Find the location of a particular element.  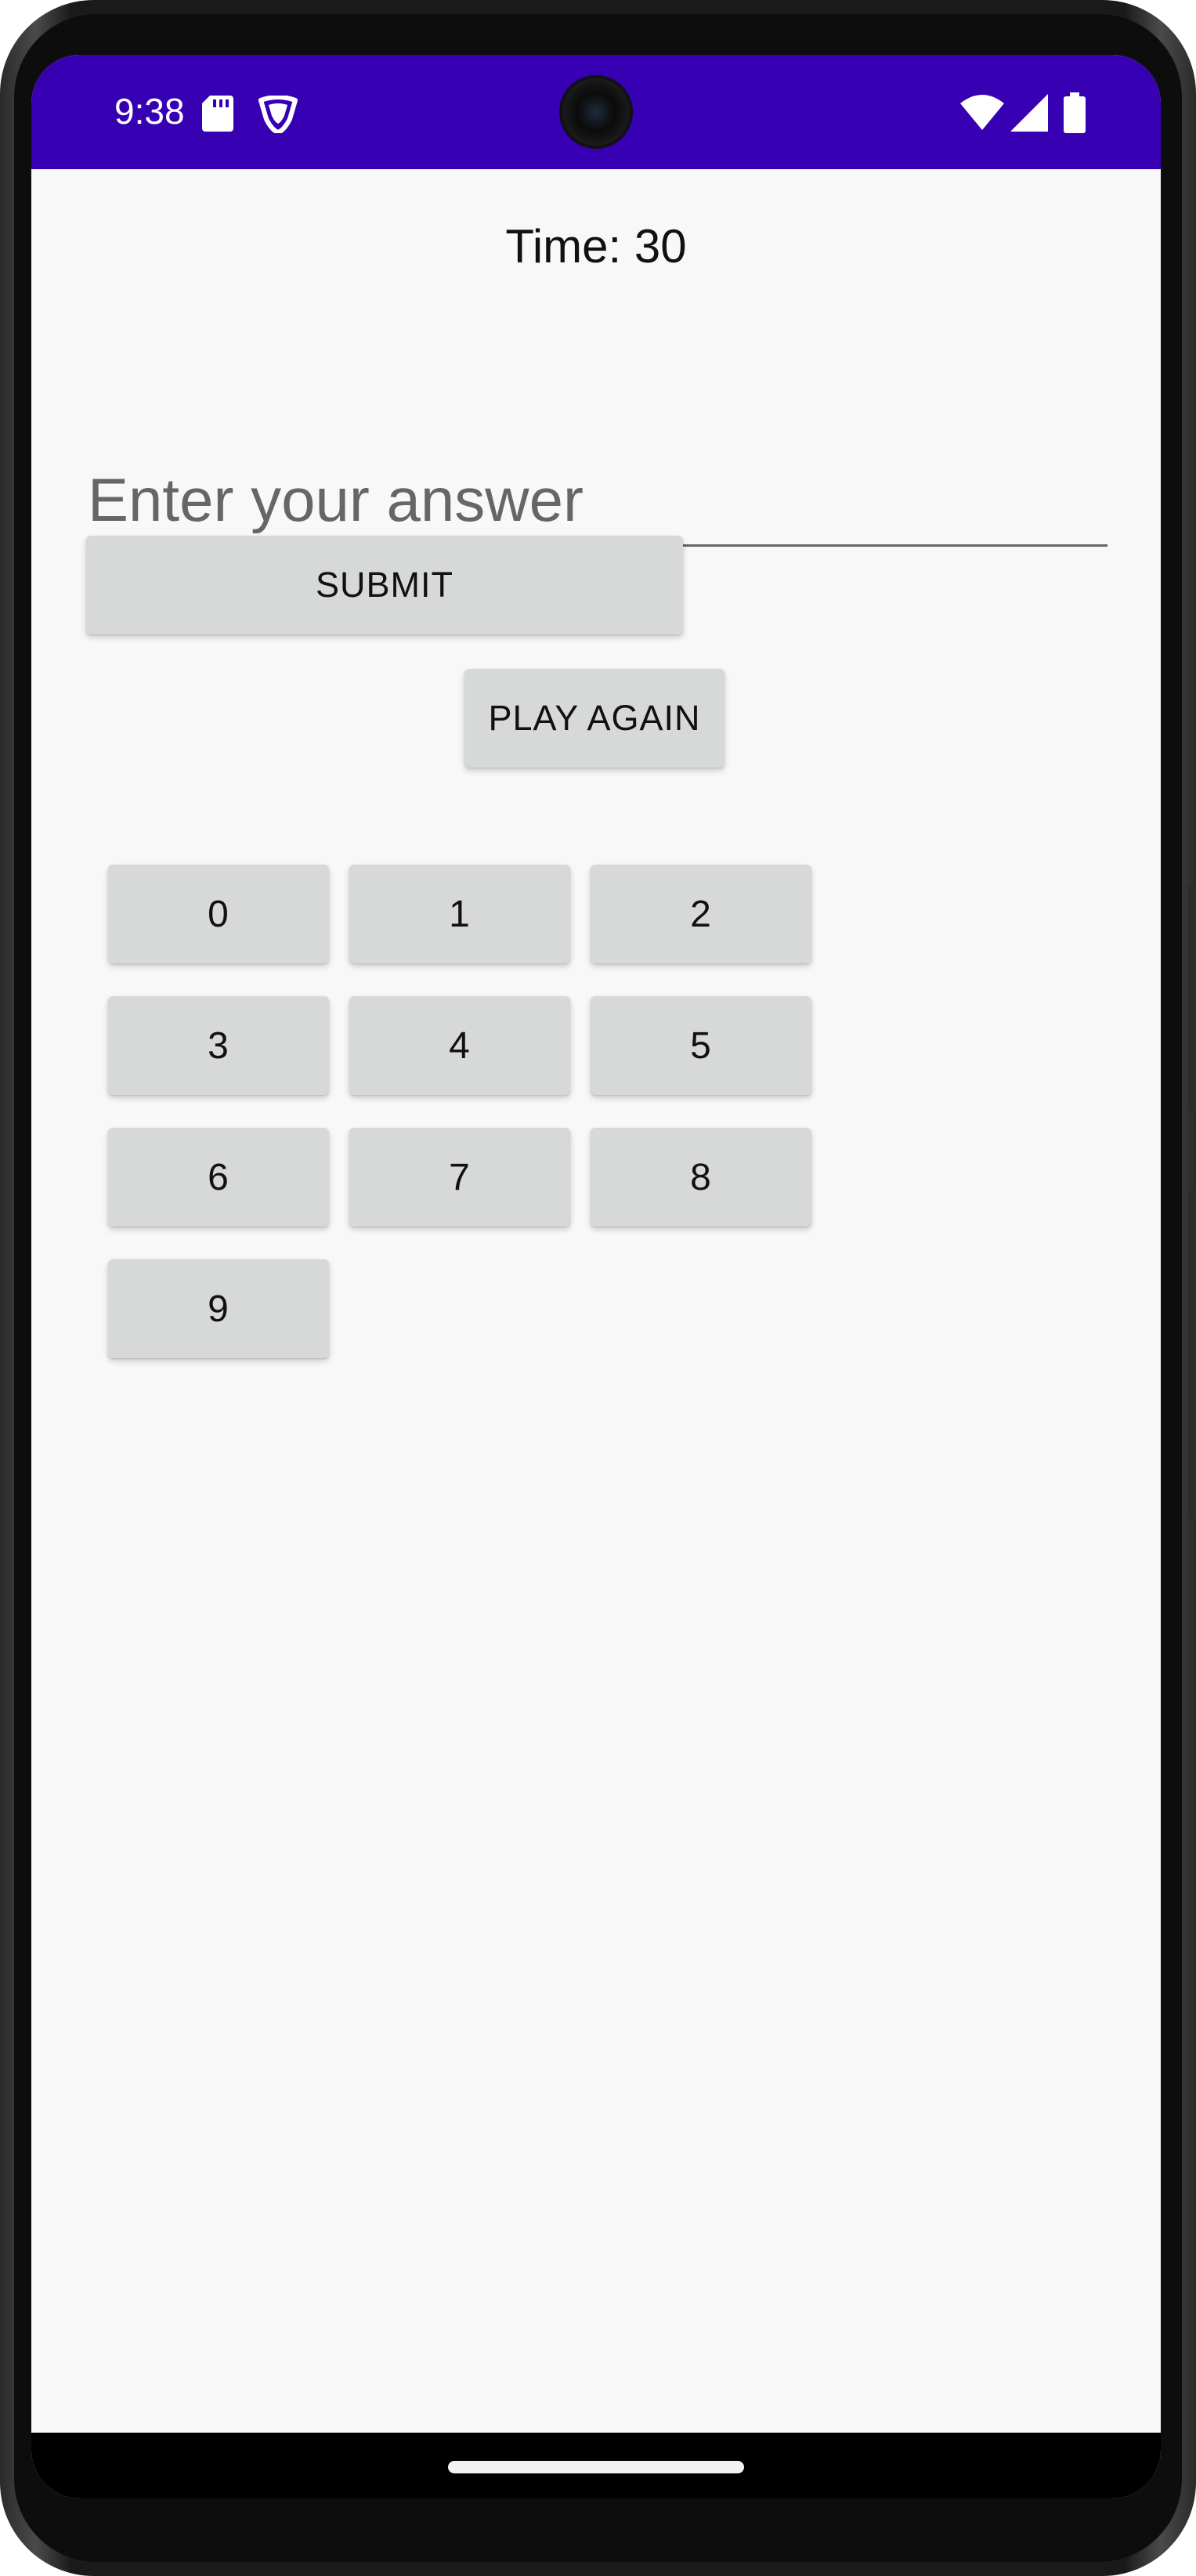

submit-button: SUBMIT is located at coordinates (384, 585).